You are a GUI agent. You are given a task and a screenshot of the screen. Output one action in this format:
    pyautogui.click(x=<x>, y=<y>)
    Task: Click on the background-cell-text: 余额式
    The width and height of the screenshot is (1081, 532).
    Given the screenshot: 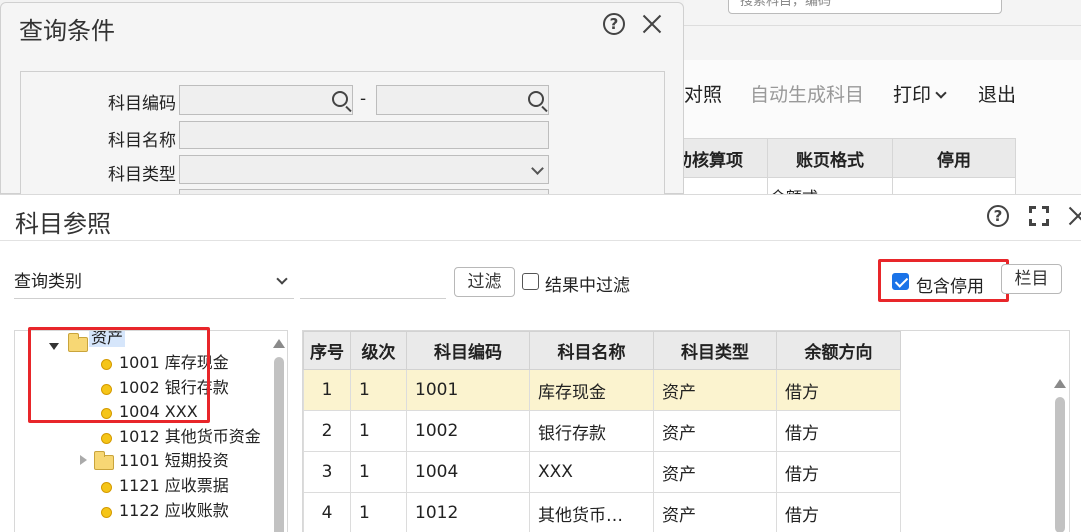 What is the action you would take?
    pyautogui.click(x=794, y=189)
    